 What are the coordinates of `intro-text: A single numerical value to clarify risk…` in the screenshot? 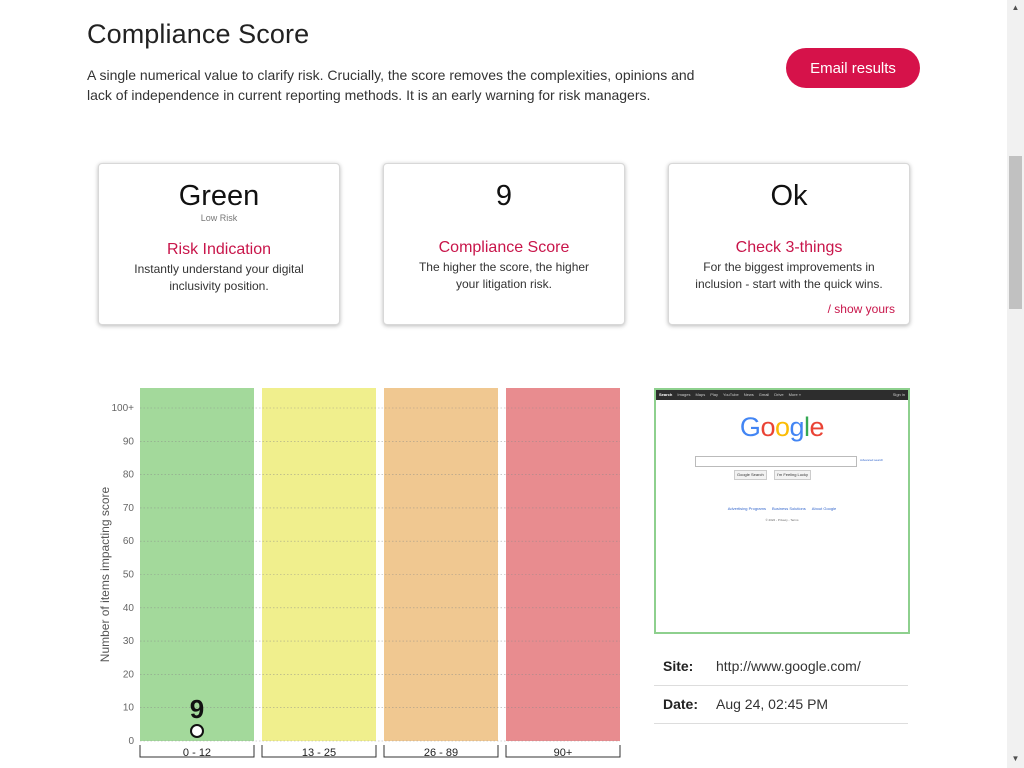 It's located at (391, 85).